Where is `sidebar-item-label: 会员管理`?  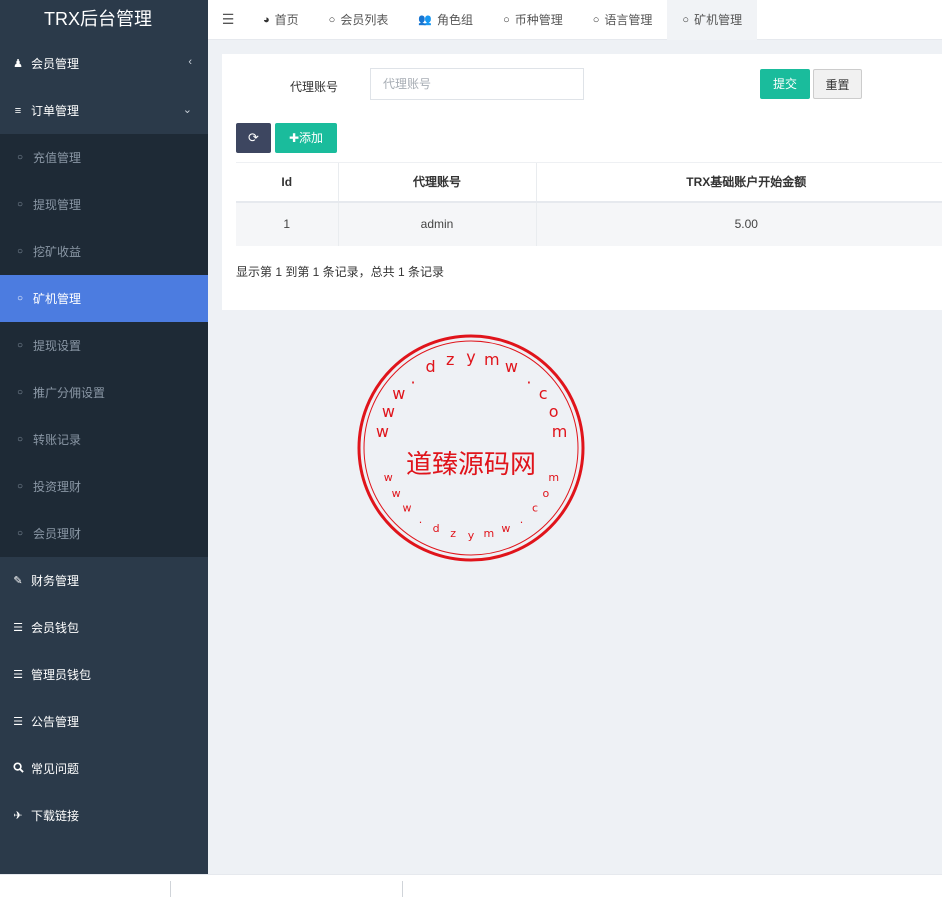
sidebar-item-label: 会员管理 is located at coordinates (55, 64).